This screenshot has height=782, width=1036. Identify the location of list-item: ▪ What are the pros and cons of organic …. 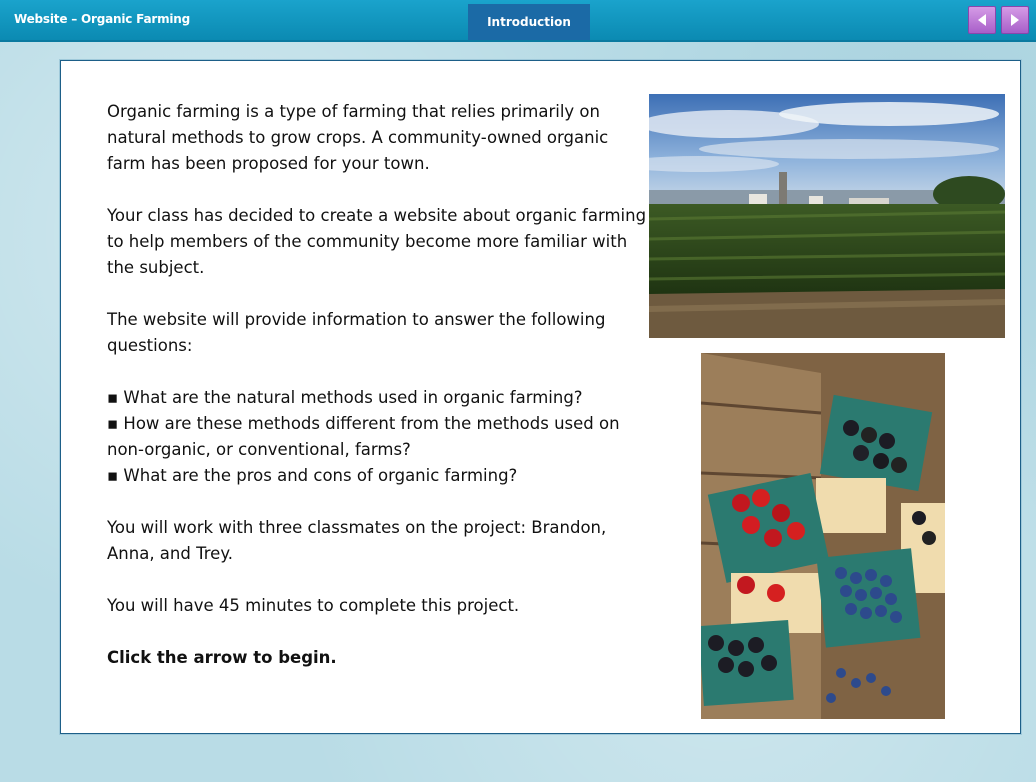
(312, 475).